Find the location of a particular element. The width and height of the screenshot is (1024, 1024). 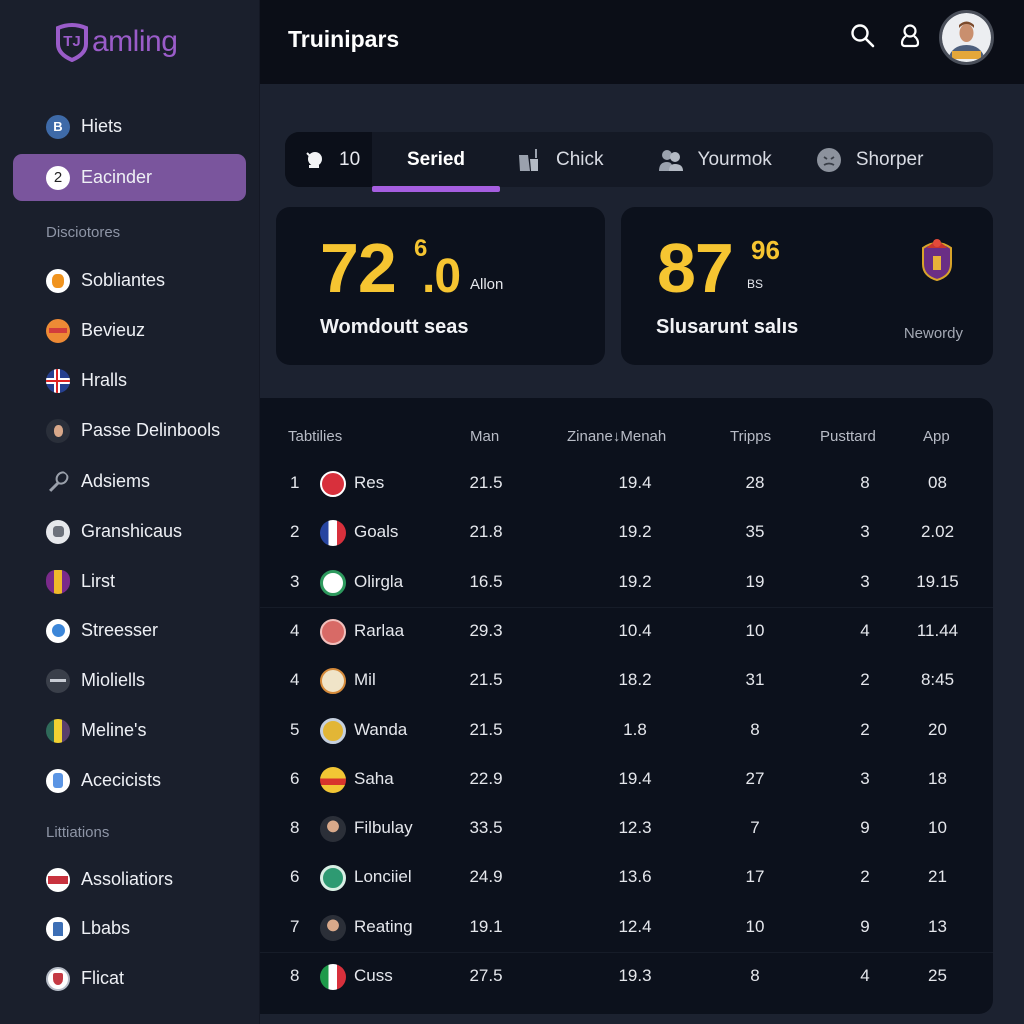

cell-man: 19.1 is located at coordinates (486, 926).